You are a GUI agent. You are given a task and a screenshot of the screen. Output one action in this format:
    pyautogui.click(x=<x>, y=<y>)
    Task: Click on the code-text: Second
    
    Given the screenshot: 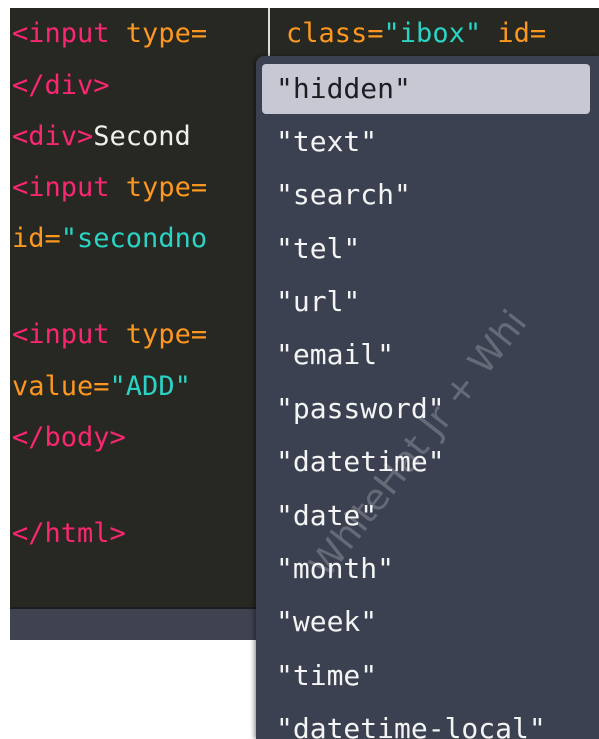 What is the action you would take?
    pyautogui.click(x=150, y=136)
    